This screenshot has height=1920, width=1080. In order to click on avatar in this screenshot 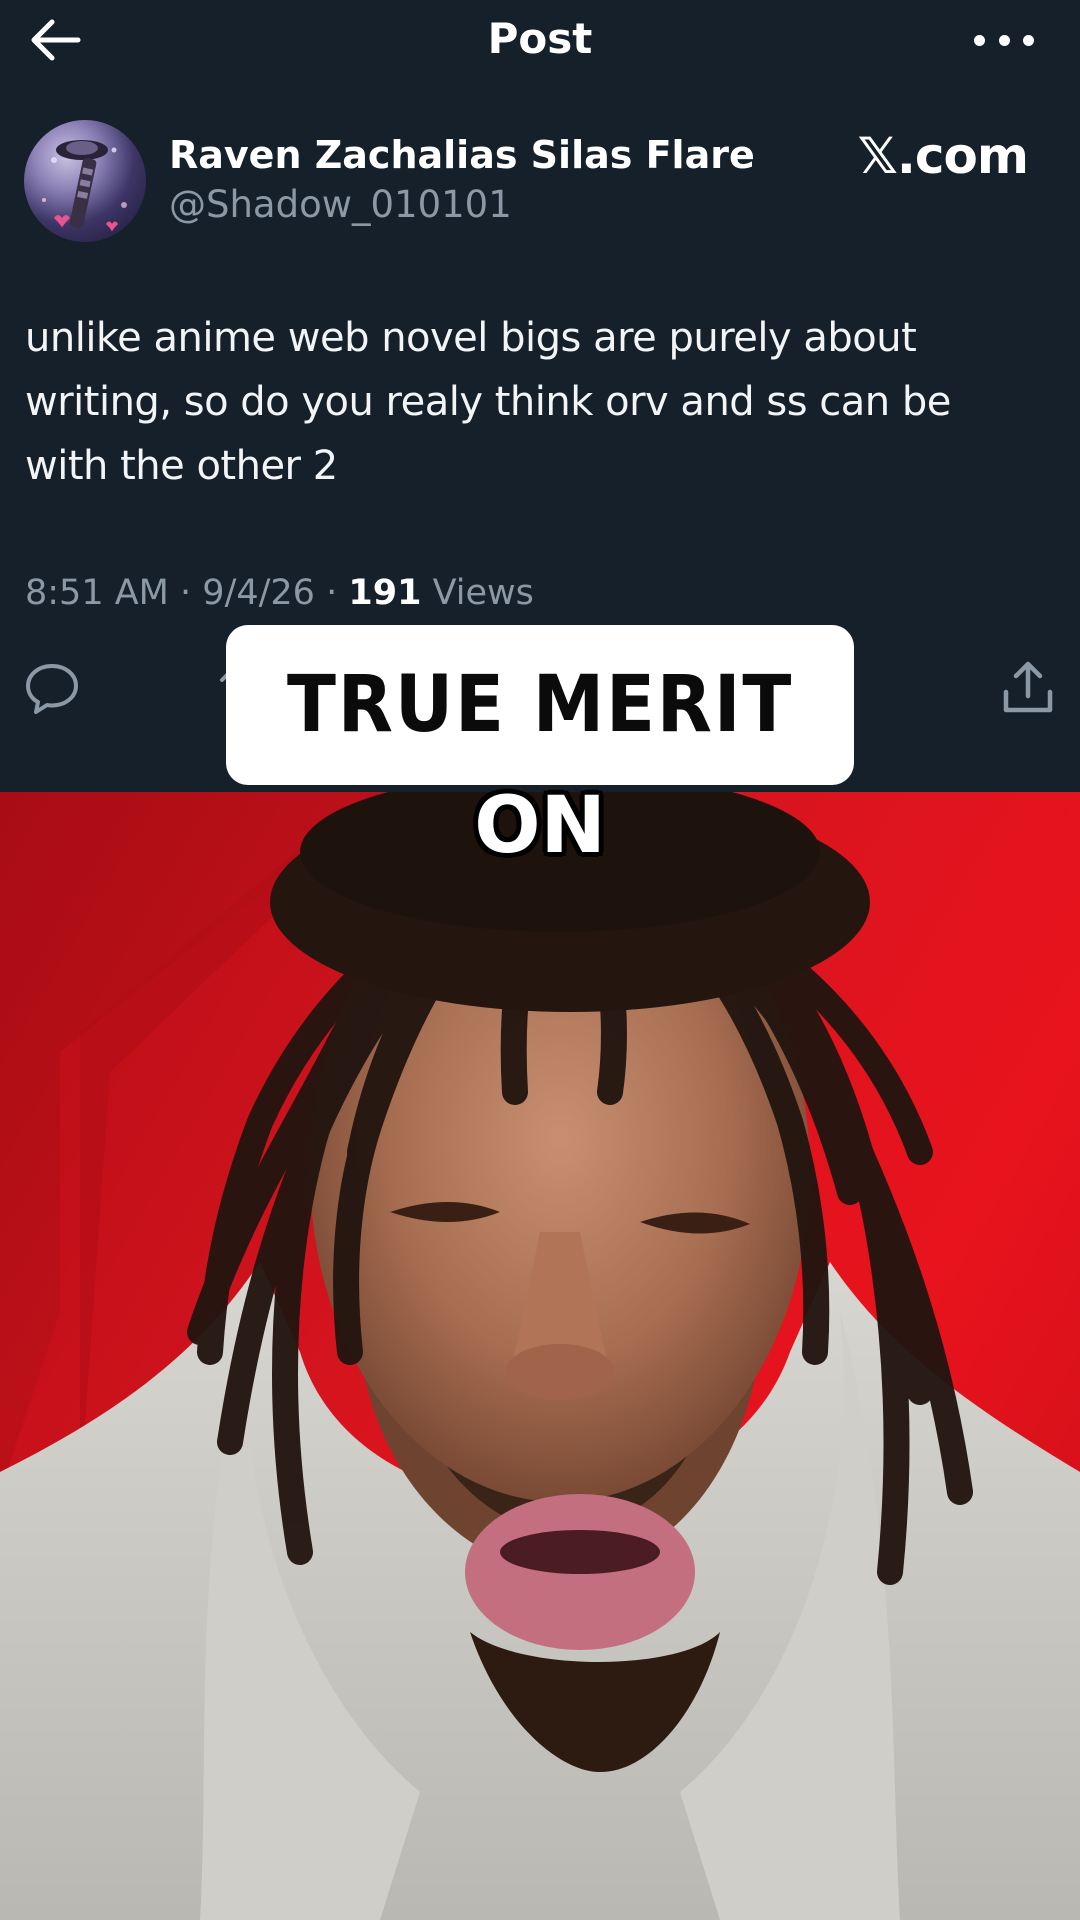, I will do `click(85, 181)`.